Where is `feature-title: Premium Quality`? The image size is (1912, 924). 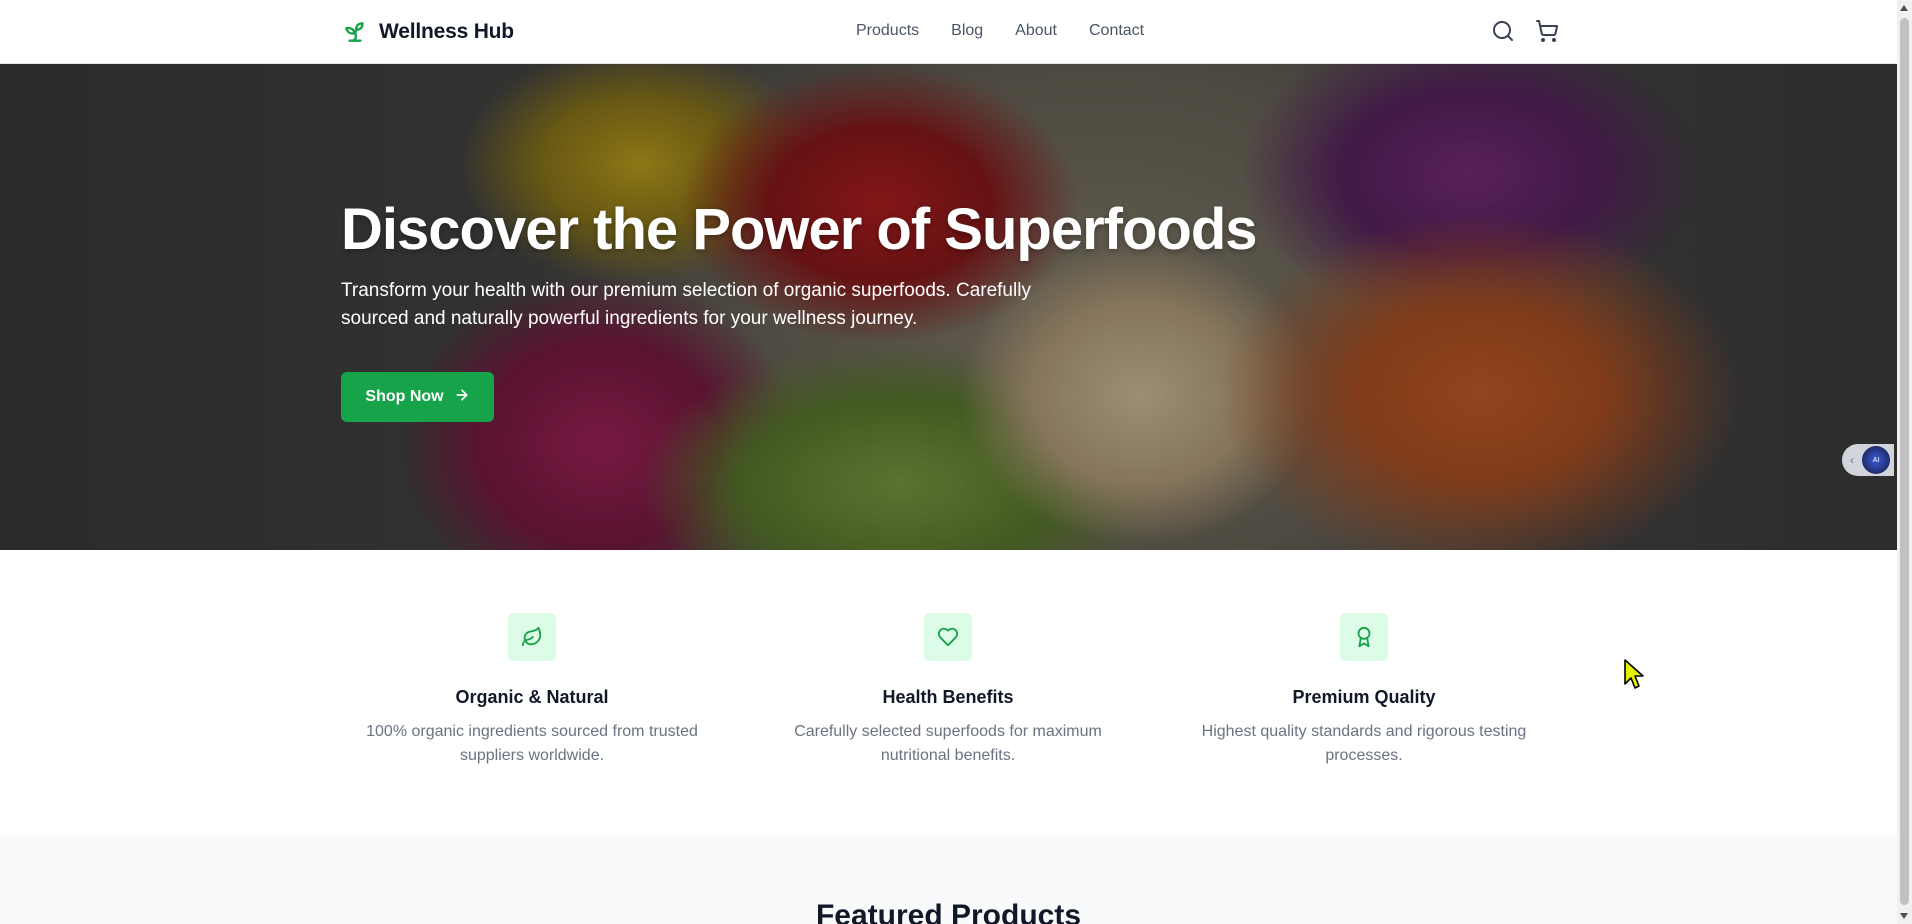 feature-title: Premium Quality is located at coordinates (1364, 697).